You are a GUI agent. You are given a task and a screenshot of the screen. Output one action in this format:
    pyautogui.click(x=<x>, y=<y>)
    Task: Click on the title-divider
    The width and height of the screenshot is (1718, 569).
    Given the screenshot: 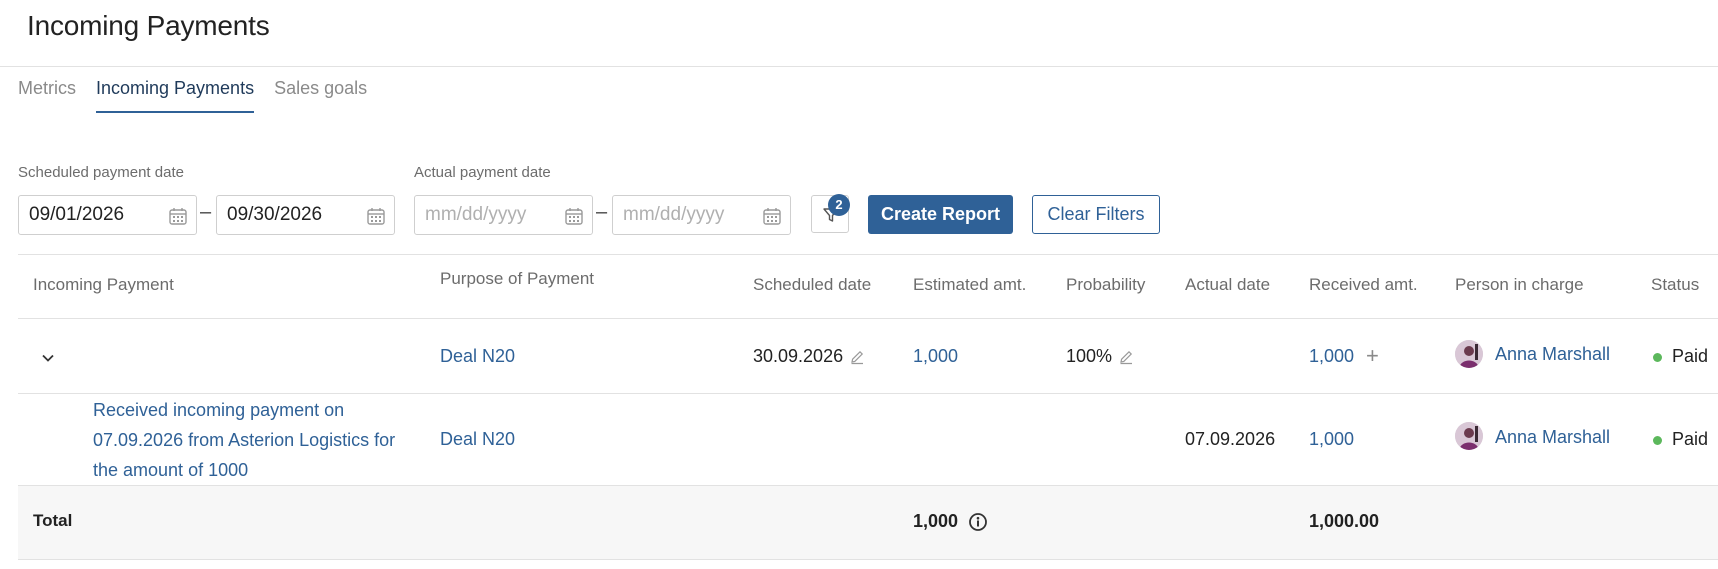 What is the action you would take?
    pyautogui.click(x=859, y=66)
    